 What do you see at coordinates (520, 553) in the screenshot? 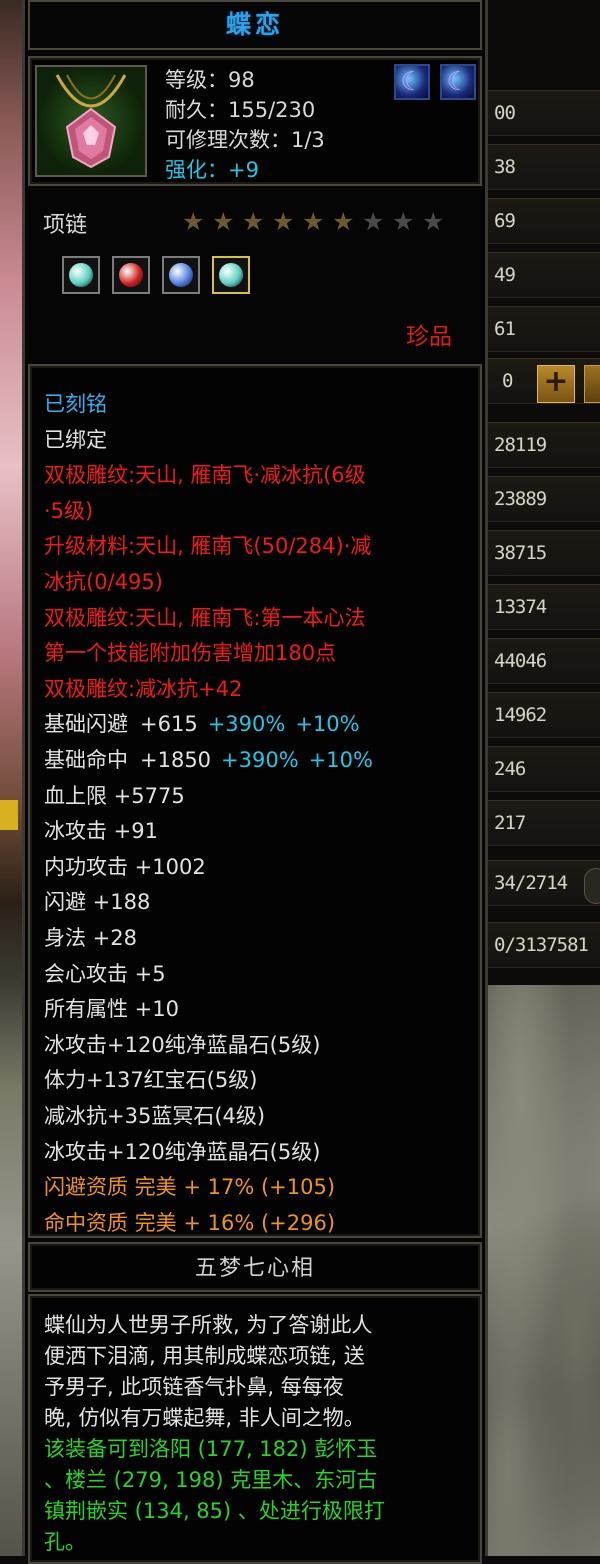
I see `background-stat-value: 38715` at bounding box center [520, 553].